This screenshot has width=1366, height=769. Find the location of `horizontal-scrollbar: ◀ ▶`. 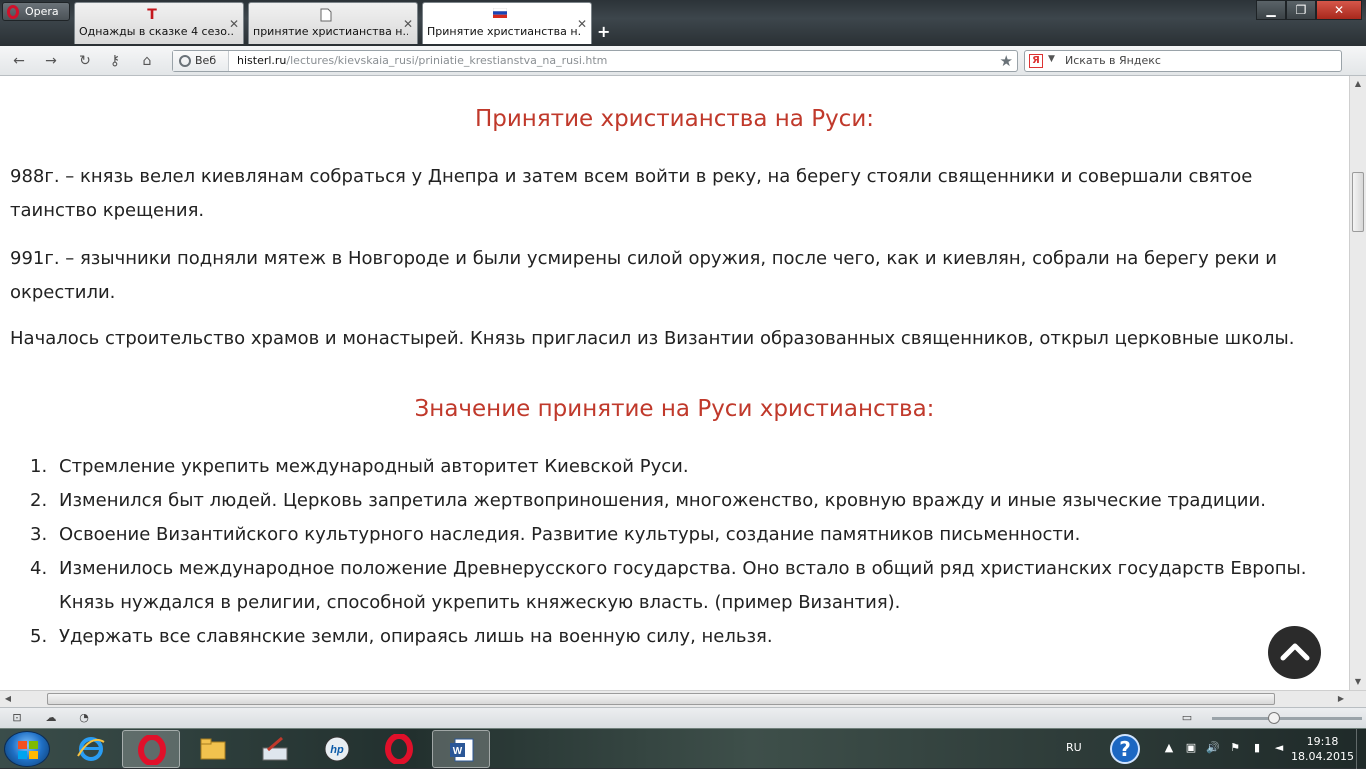

horizontal-scrollbar: ◀ ▶ is located at coordinates (683, 698).